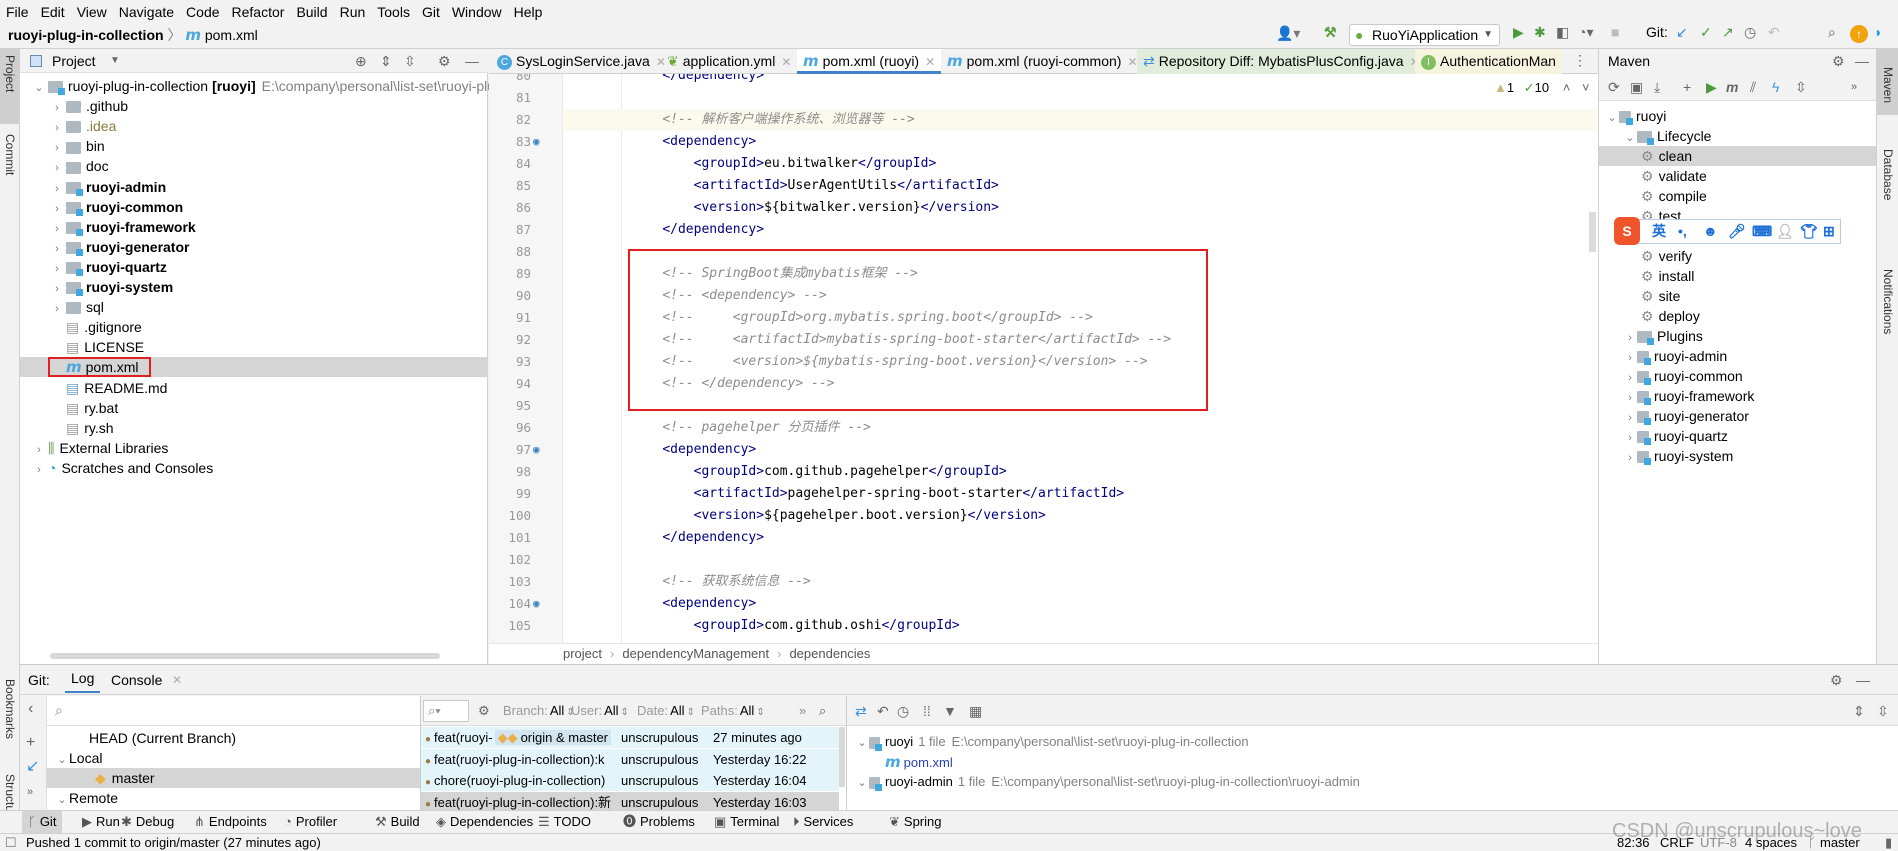 This screenshot has width=1898, height=851. Describe the element at coordinates (1829, 231) in the screenshot. I see `toolbox-icon: ⊞` at that location.